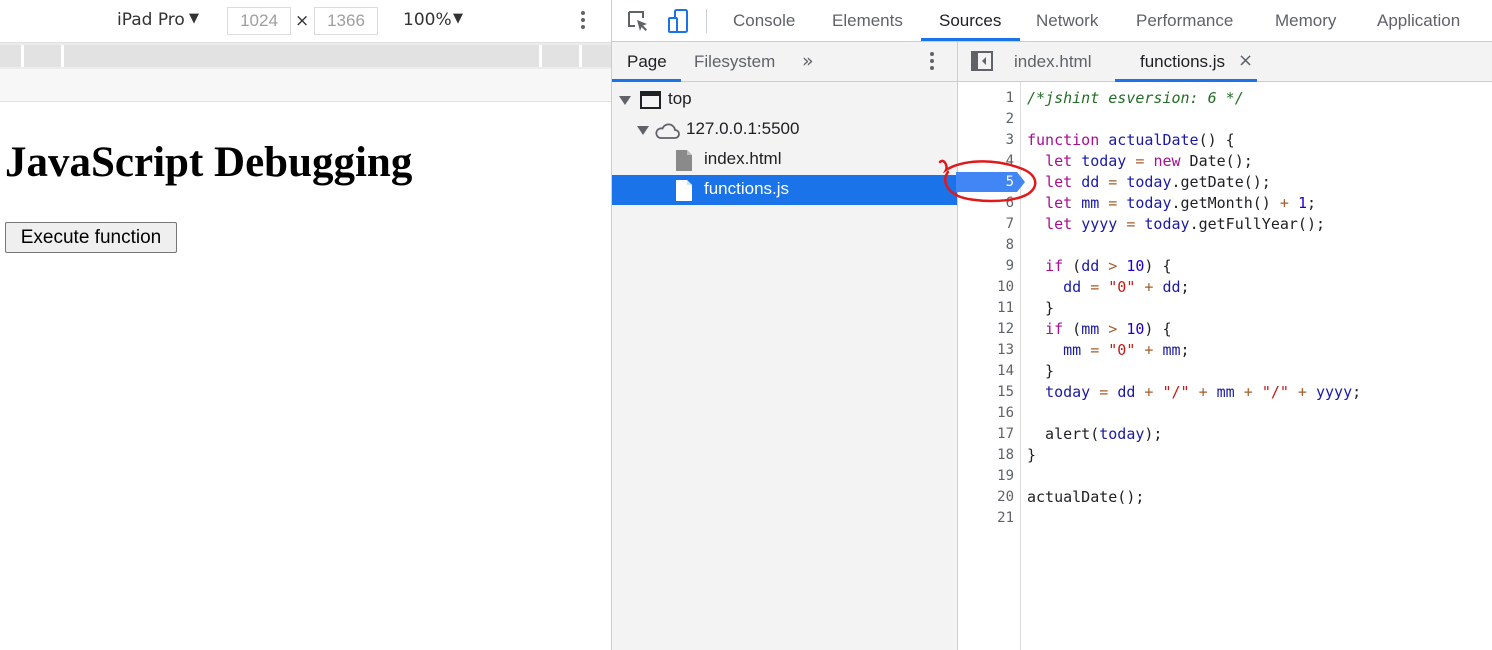  Describe the element at coordinates (646, 80) in the screenshot. I see `navigator-active-indicator` at that location.